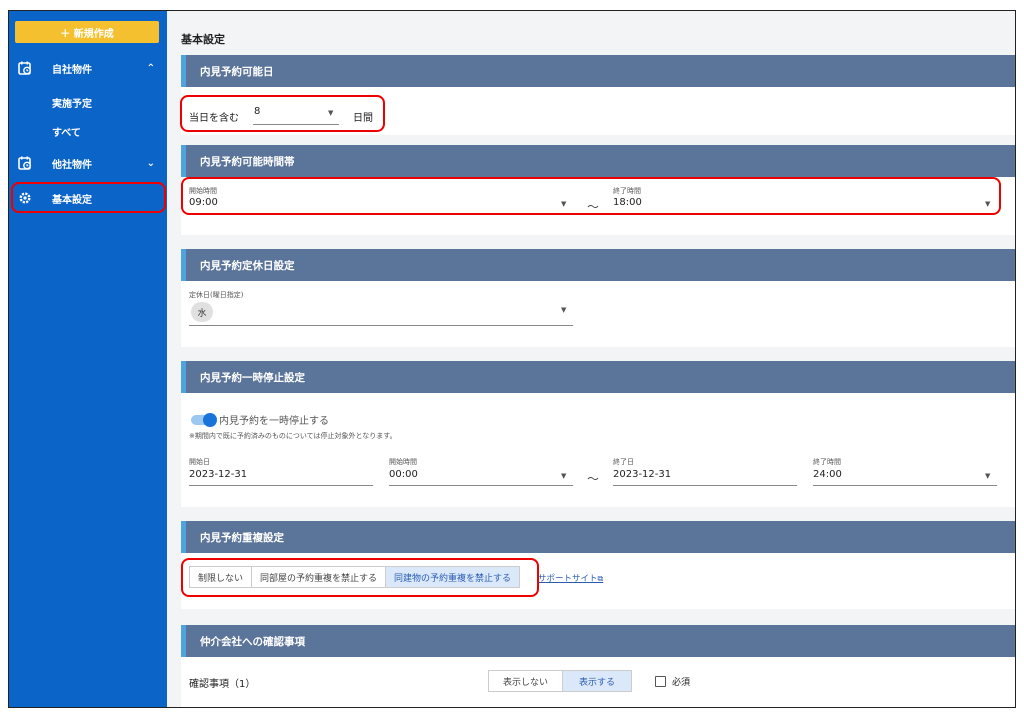  Describe the element at coordinates (274, 421) in the screenshot. I see `pause-toggle-label: 内見予約を一時停止する` at that location.